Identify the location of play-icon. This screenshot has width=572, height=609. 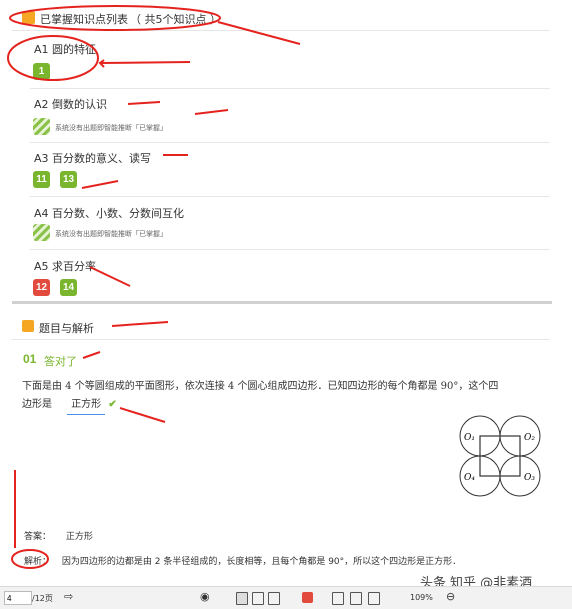
(307, 597).